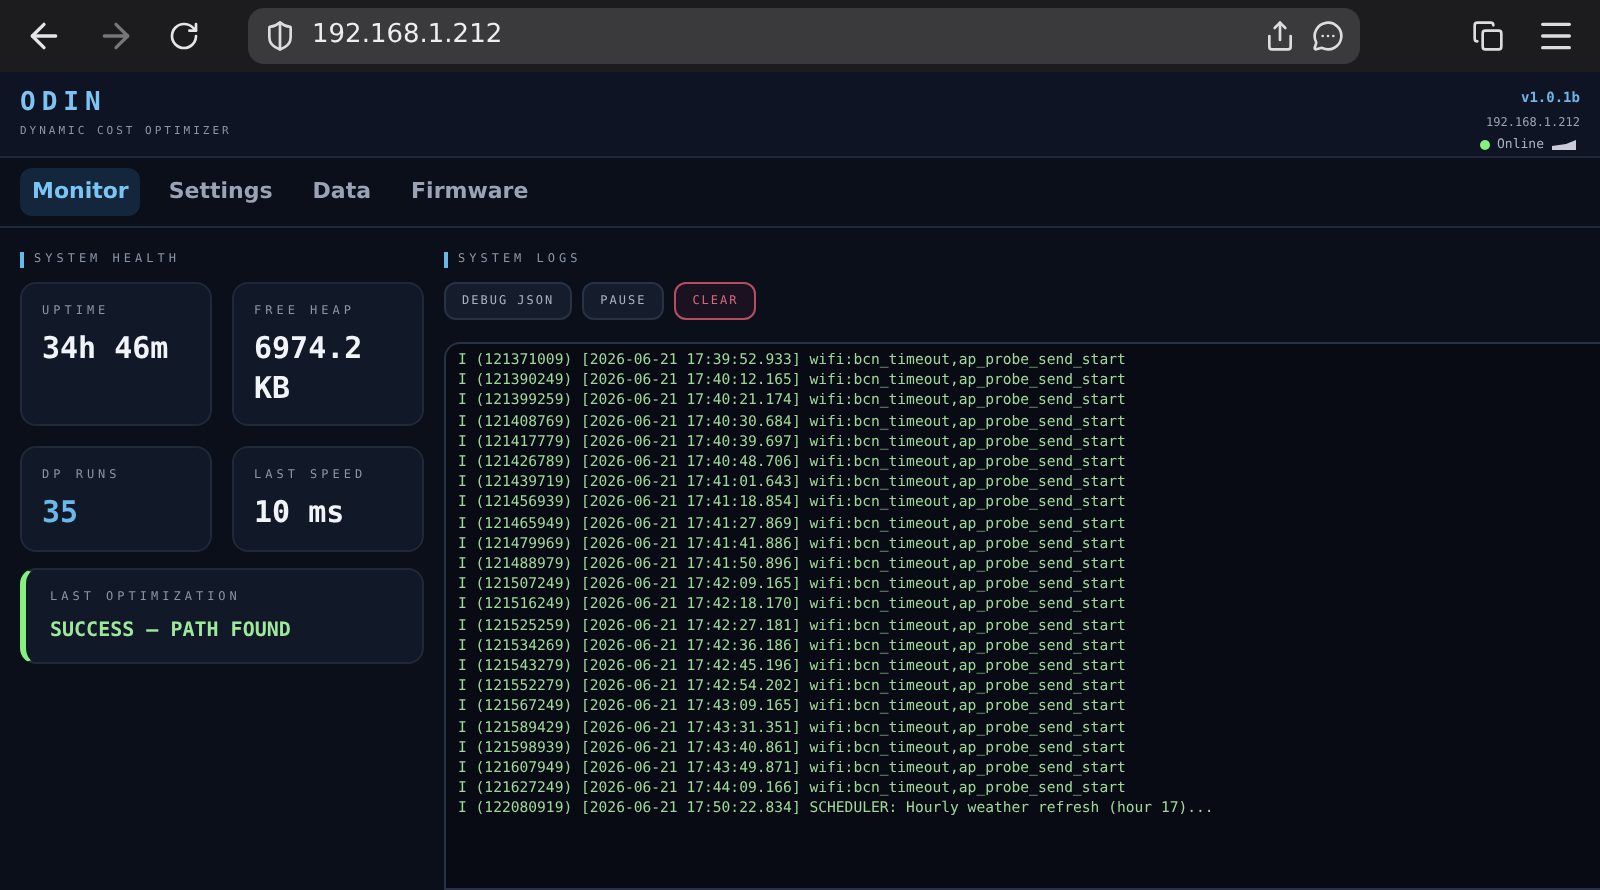  Describe the element at coordinates (1566, 144) in the screenshot. I see `signal-icon` at that location.